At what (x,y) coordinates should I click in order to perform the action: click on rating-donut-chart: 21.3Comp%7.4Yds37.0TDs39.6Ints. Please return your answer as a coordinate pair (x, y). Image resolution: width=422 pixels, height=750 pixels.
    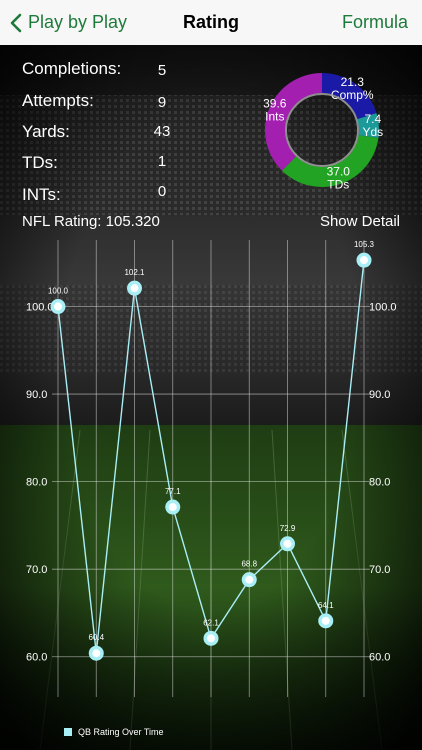
    Looking at the image, I should click on (323, 132).